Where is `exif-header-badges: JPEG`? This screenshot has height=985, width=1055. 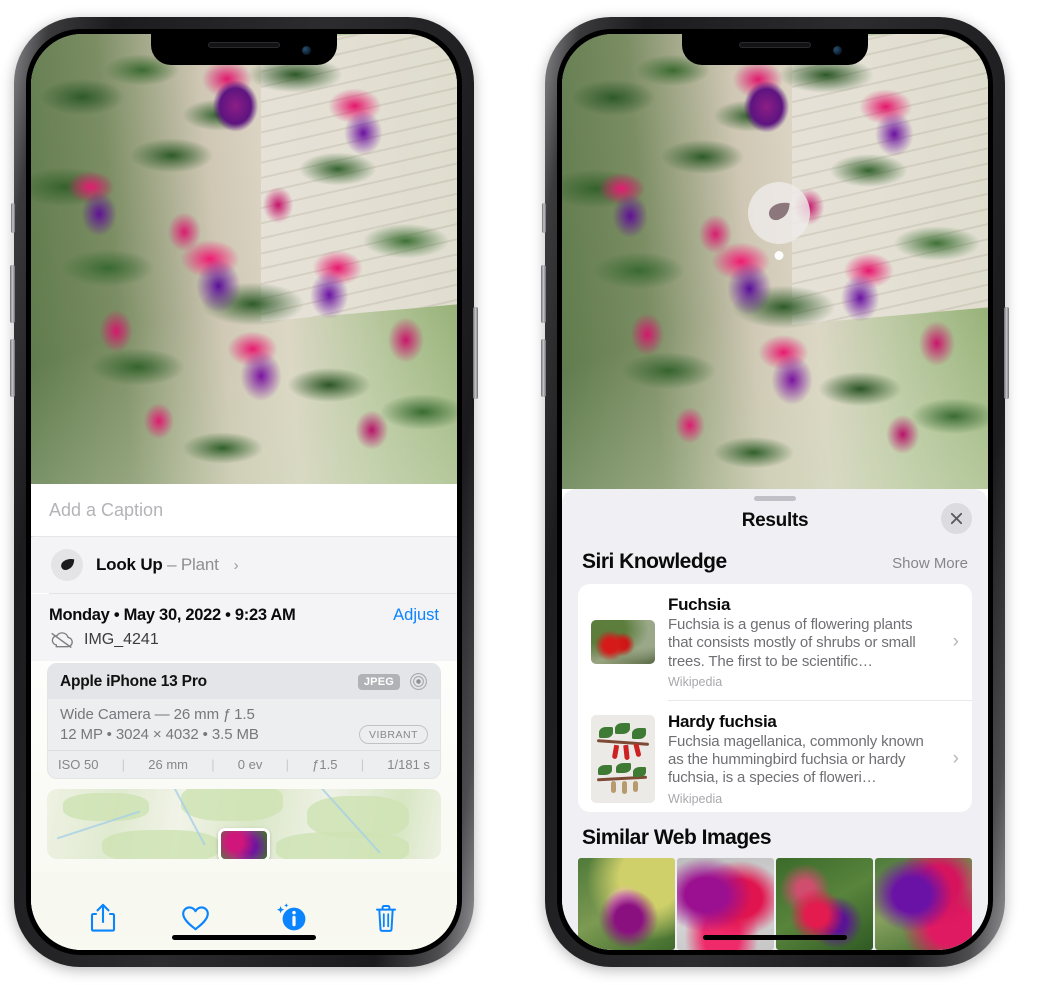
exif-header-badges: JPEG is located at coordinates (392, 681).